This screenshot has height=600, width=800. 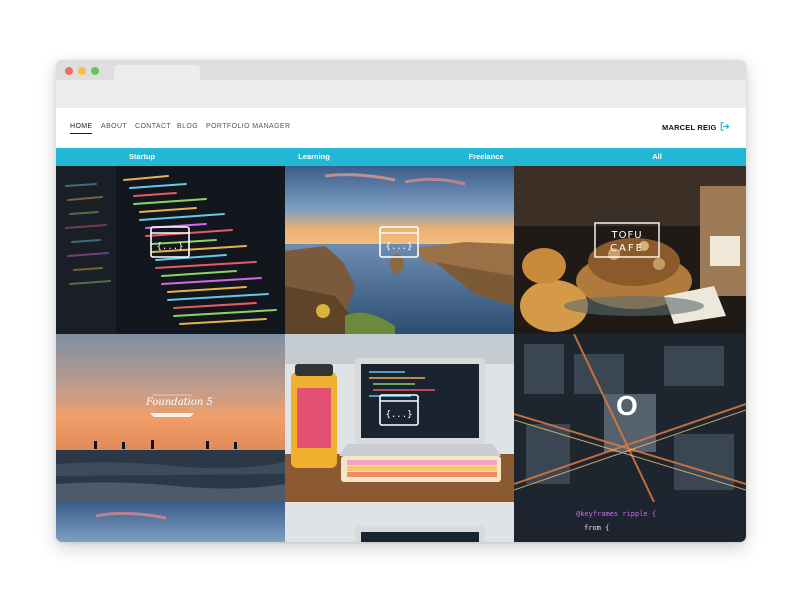 I want to click on sky-image, so click(x=170, y=522).